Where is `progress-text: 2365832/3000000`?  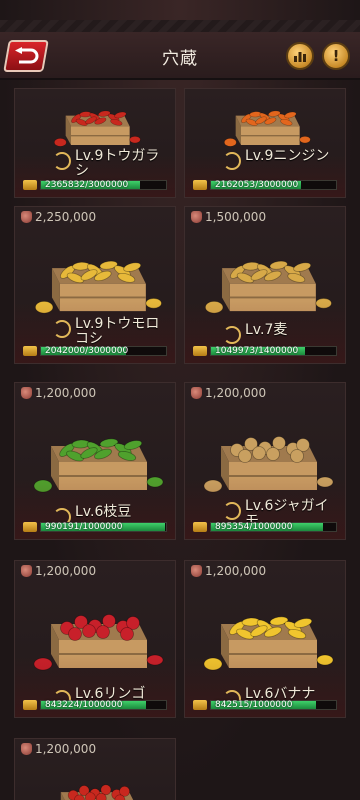 progress-text: 2365832/3000000 is located at coordinates (87, 185).